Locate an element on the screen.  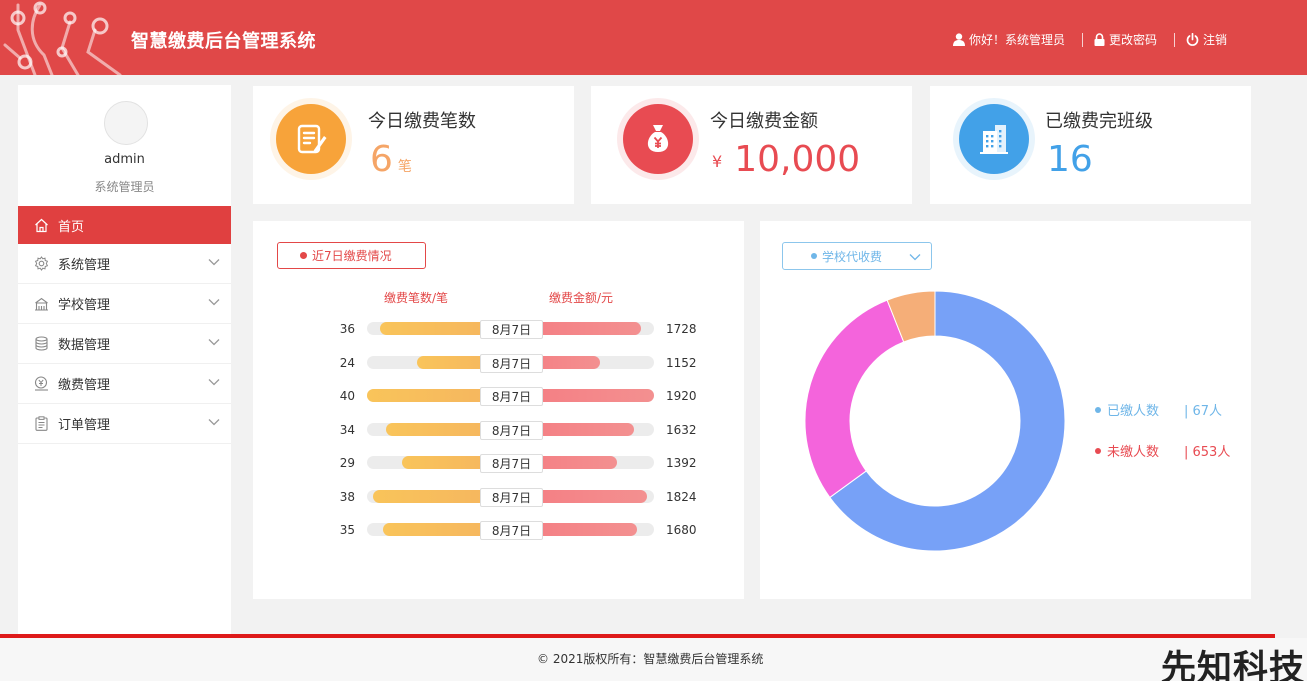
stat-value: ¥10,000 is located at coordinates (786, 161).